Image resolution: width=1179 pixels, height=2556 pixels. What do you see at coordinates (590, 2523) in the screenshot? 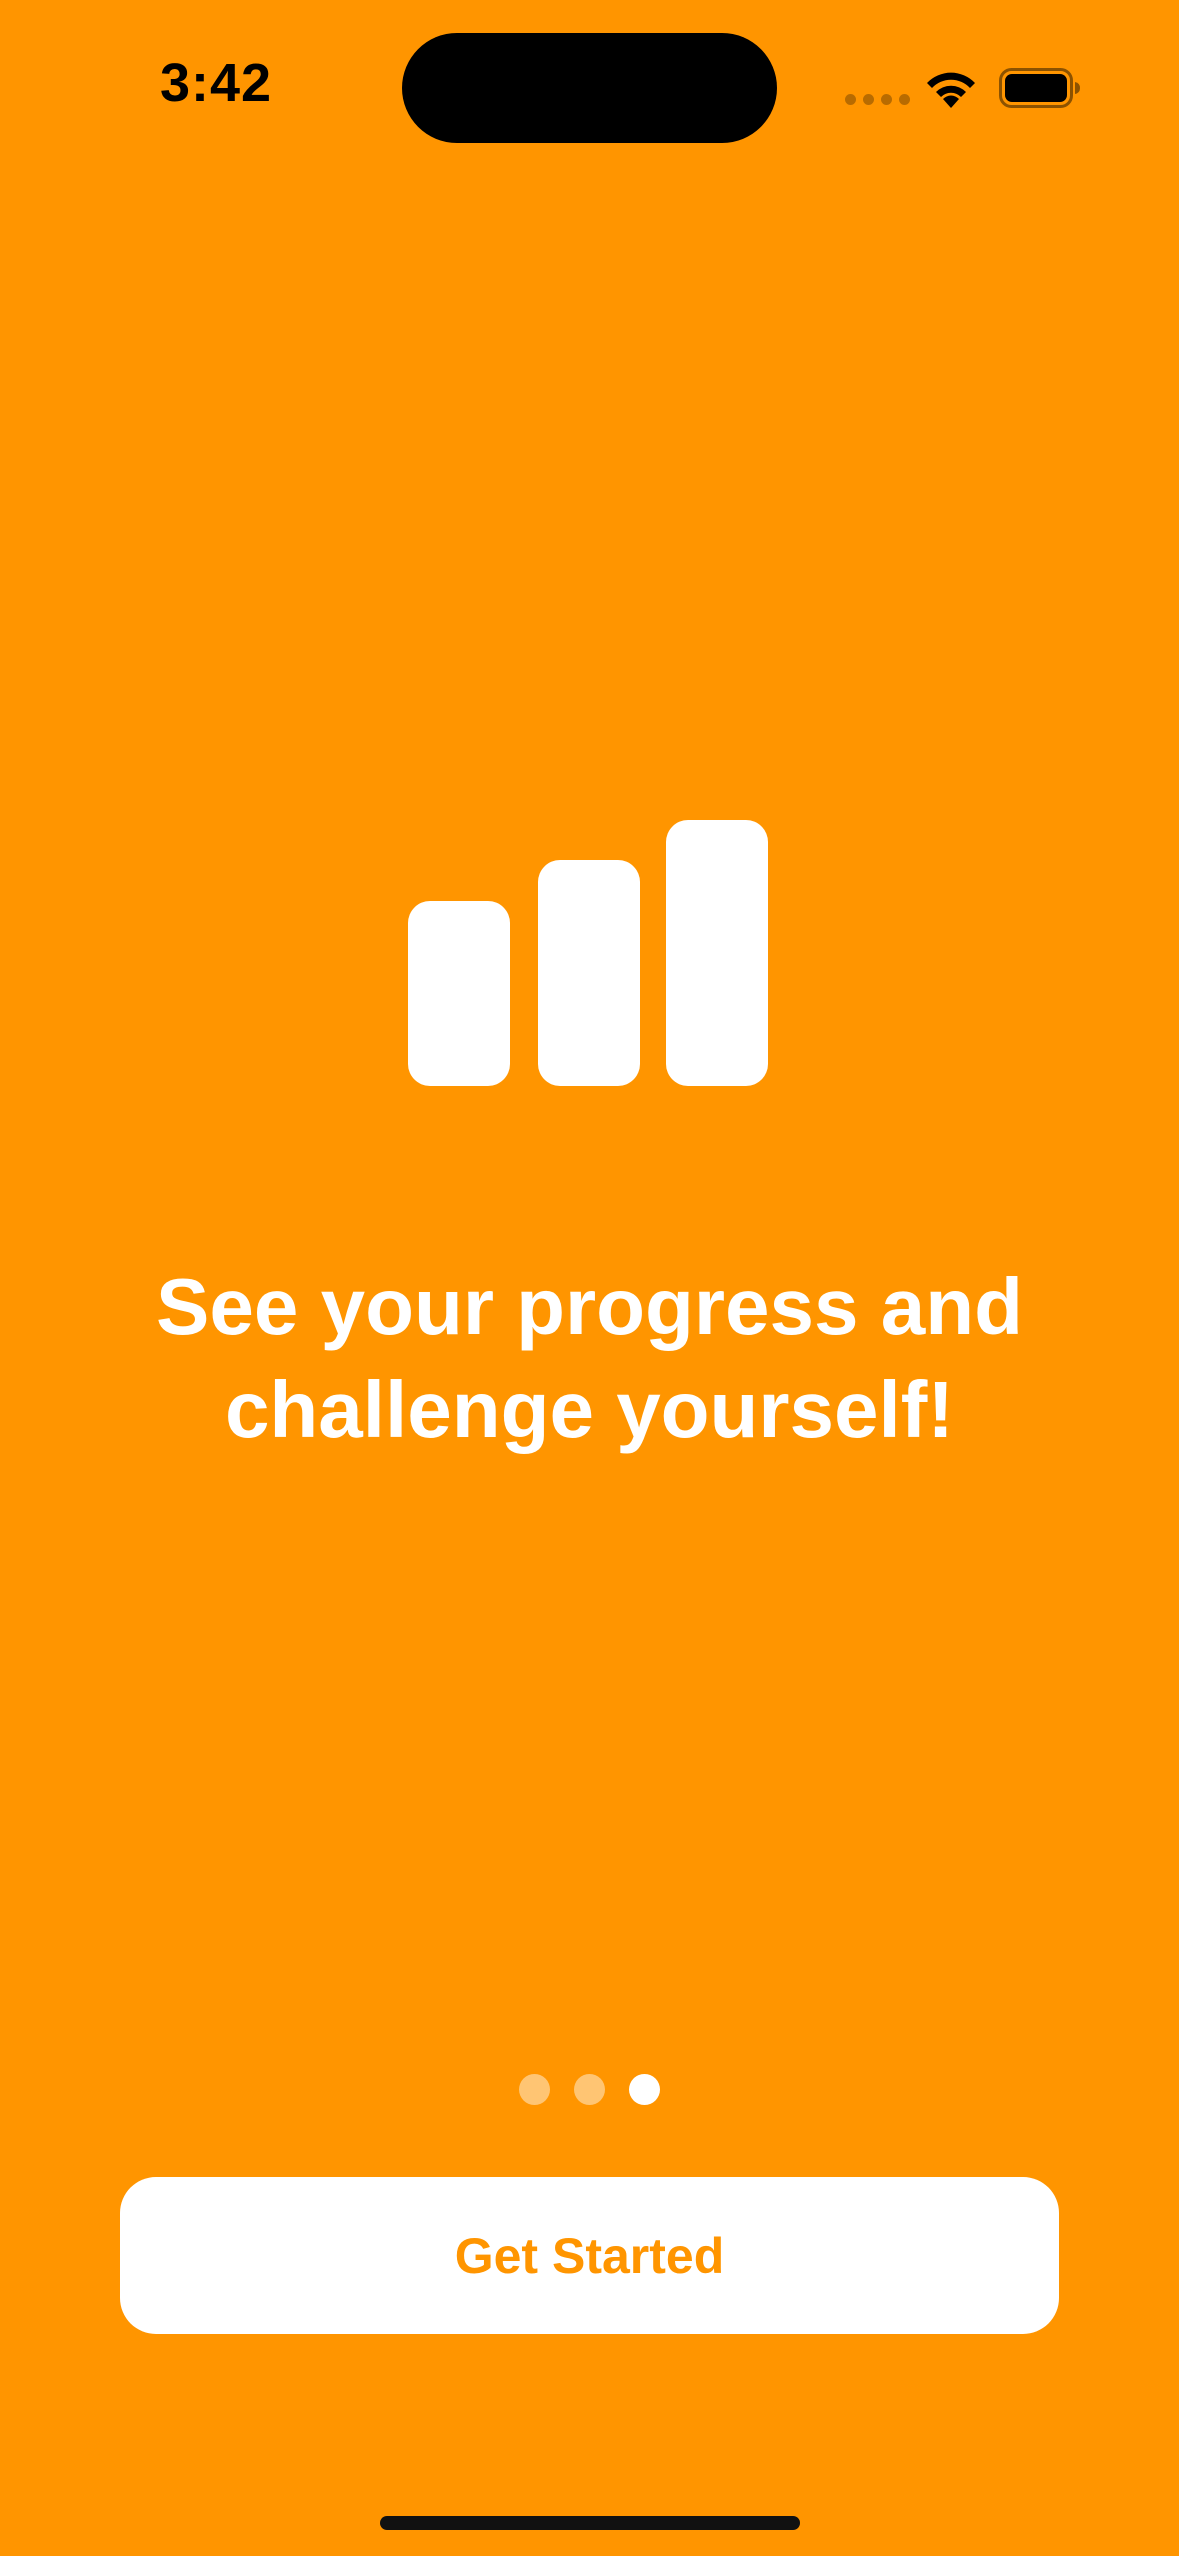
I see `home-indicator` at bounding box center [590, 2523].